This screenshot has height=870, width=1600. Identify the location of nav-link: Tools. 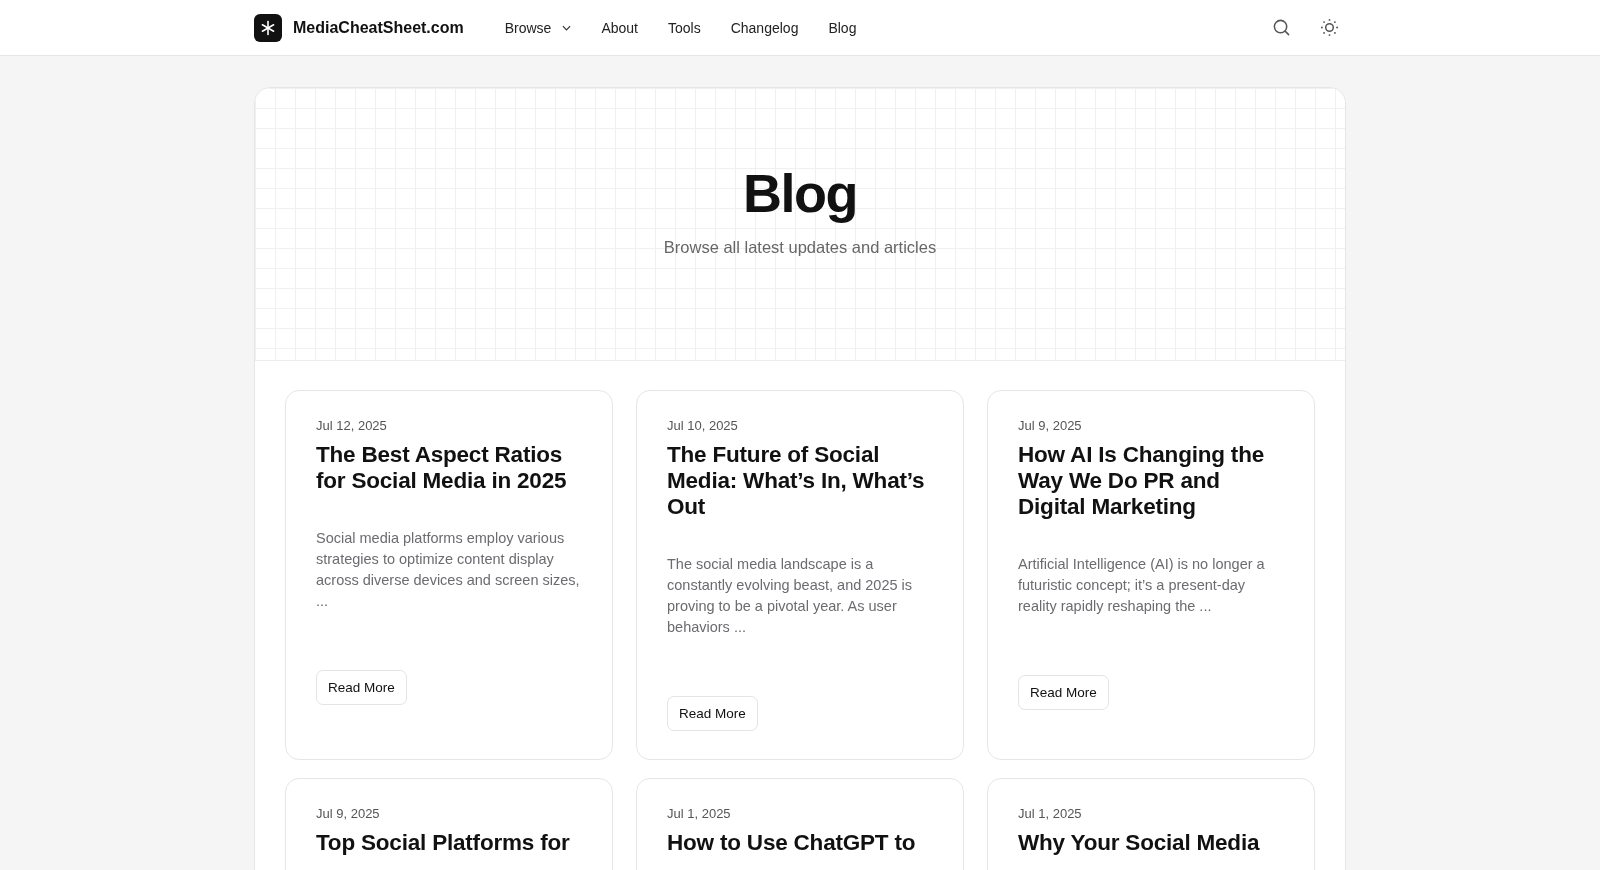
(684, 27).